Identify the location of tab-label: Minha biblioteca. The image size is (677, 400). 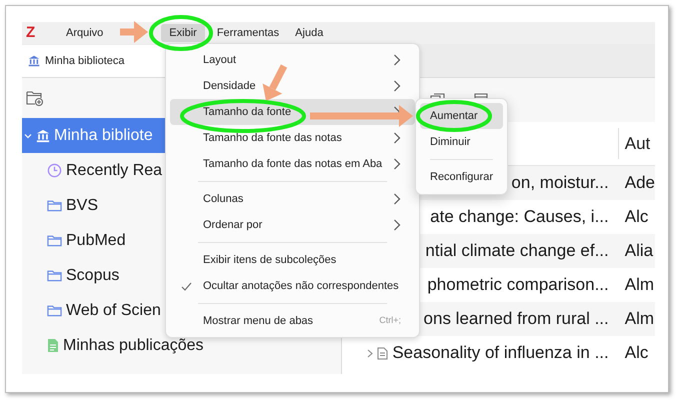
(84, 61).